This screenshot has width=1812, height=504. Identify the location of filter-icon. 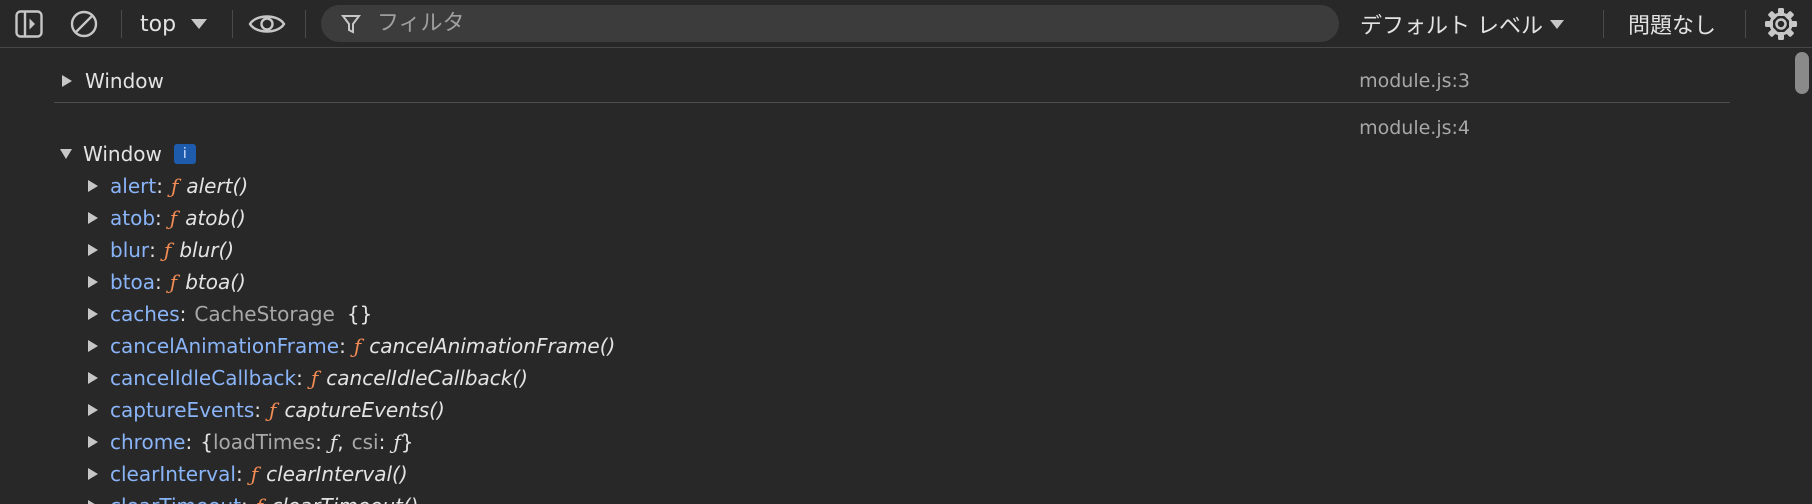
(351, 24).